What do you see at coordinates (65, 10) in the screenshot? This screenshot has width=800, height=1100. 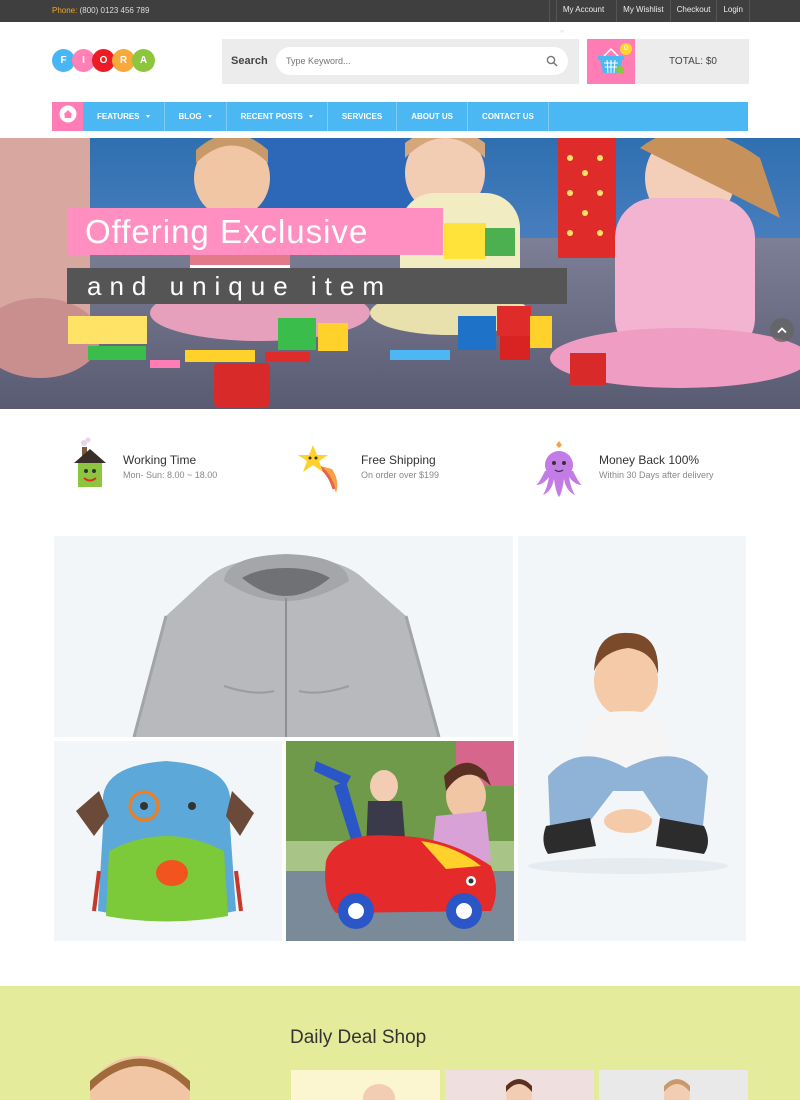 I see `phone-label: Phone:` at bounding box center [65, 10].